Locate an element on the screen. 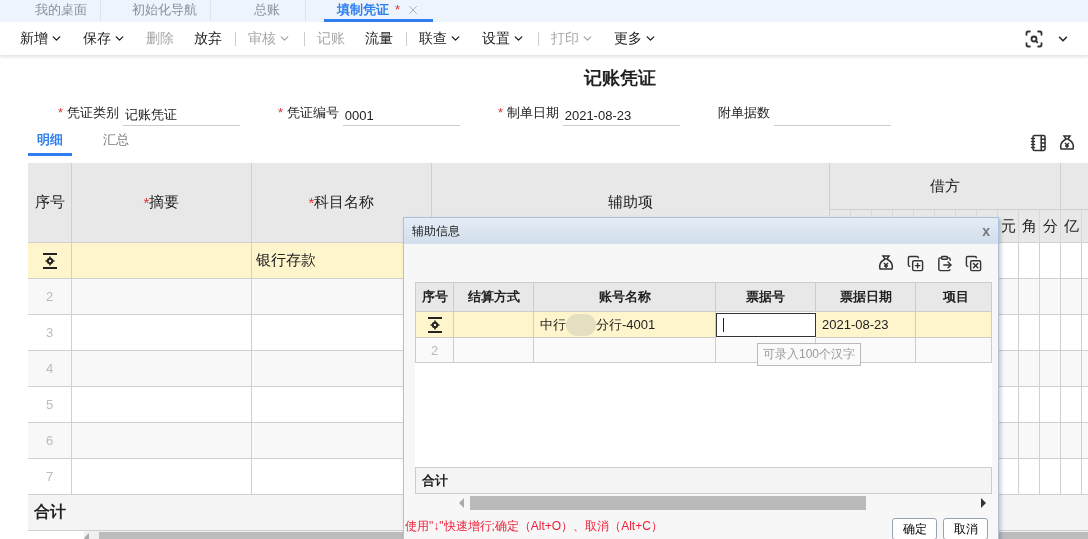  column-header: *摘要 is located at coordinates (162, 203).